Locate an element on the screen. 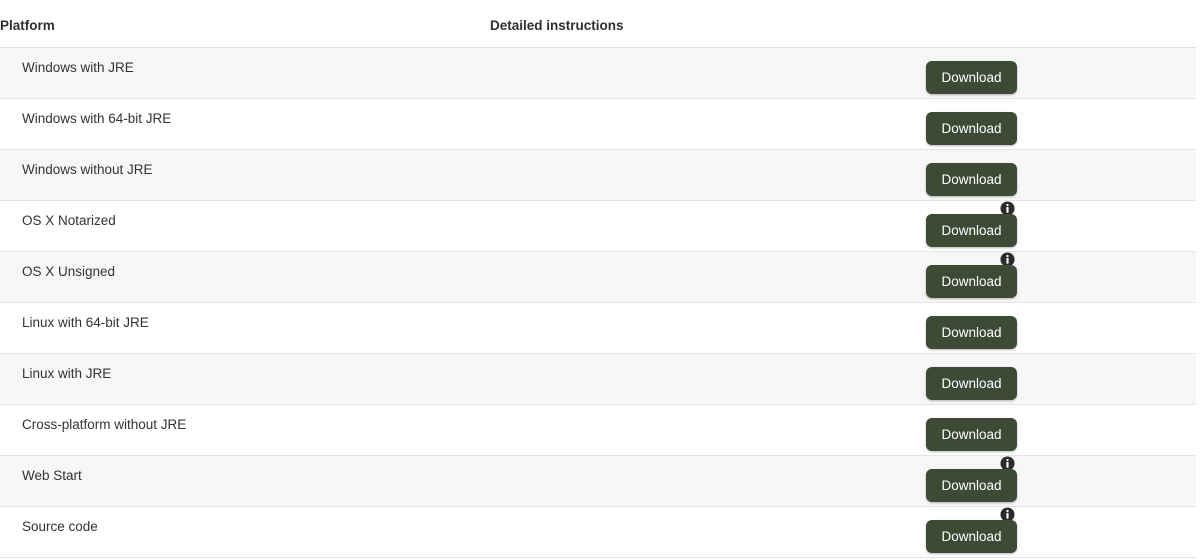 This screenshot has width=1200, height=560. platform-label: Linux with 64-bit JRE is located at coordinates (85, 322).